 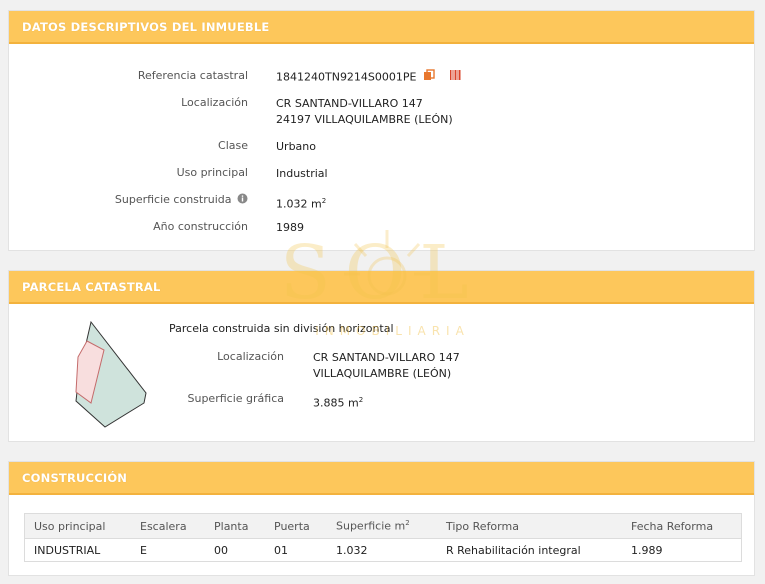 What do you see at coordinates (364, 119) in the screenshot?
I see `localizacion-line2: 24197 VILLAQUILAMBRE (LEÓN)` at bounding box center [364, 119].